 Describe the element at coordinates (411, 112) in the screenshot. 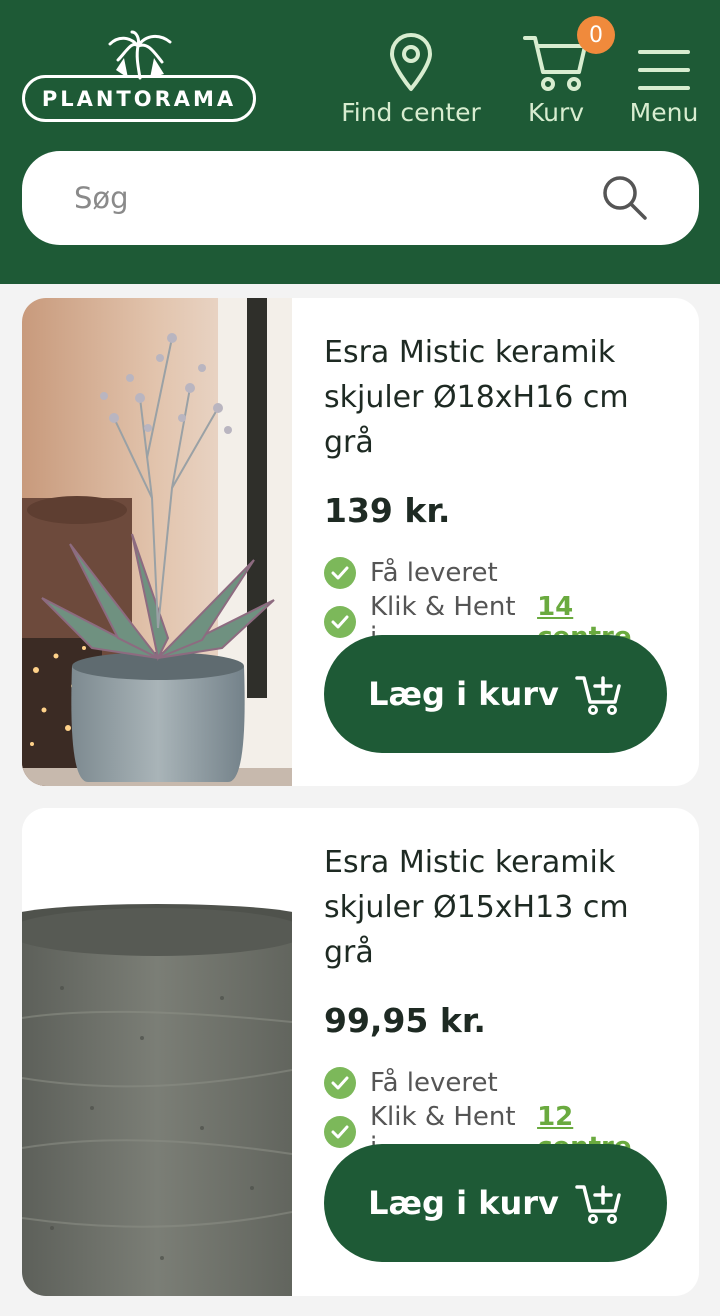

I see `find-center-label: Find center` at that location.